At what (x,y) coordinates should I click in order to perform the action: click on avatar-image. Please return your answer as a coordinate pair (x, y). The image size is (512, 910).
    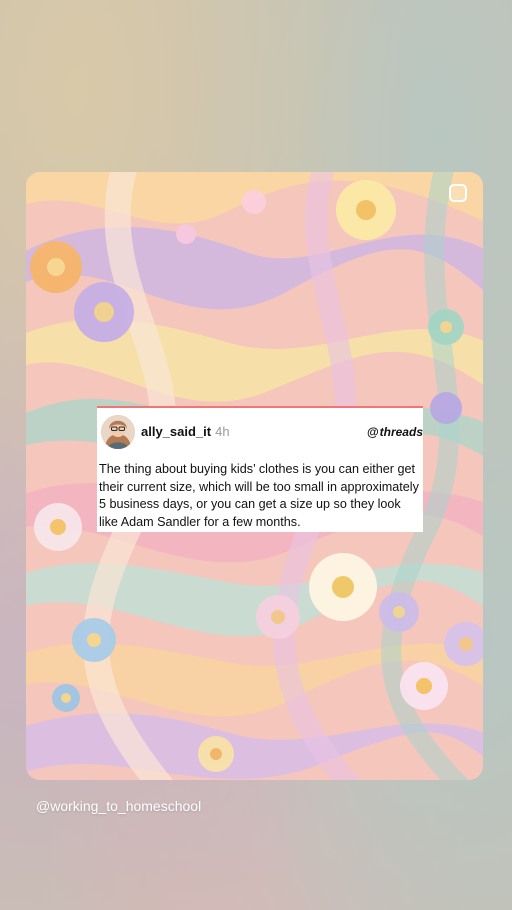
    Looking at the image, I should click on (118, 432).